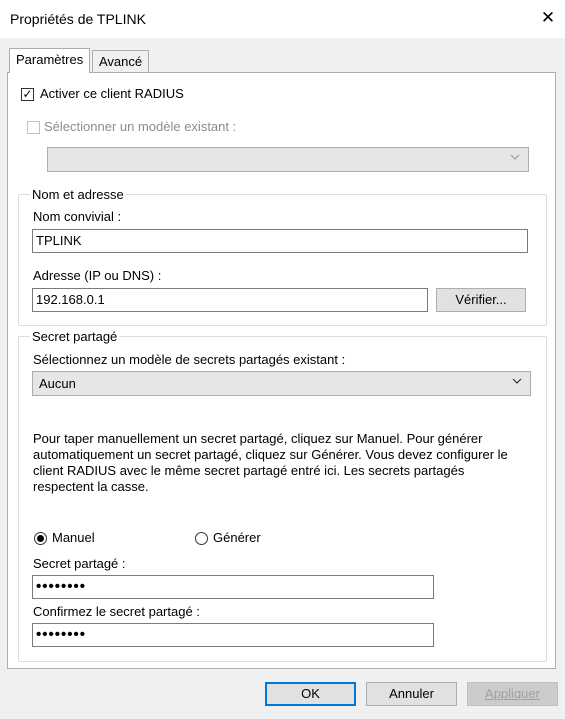 This screenshot has width=565, height=719. Describe the element at coordinates (57, 383) in the screenshot. I see `secret-template-value: Aucun` at that location.